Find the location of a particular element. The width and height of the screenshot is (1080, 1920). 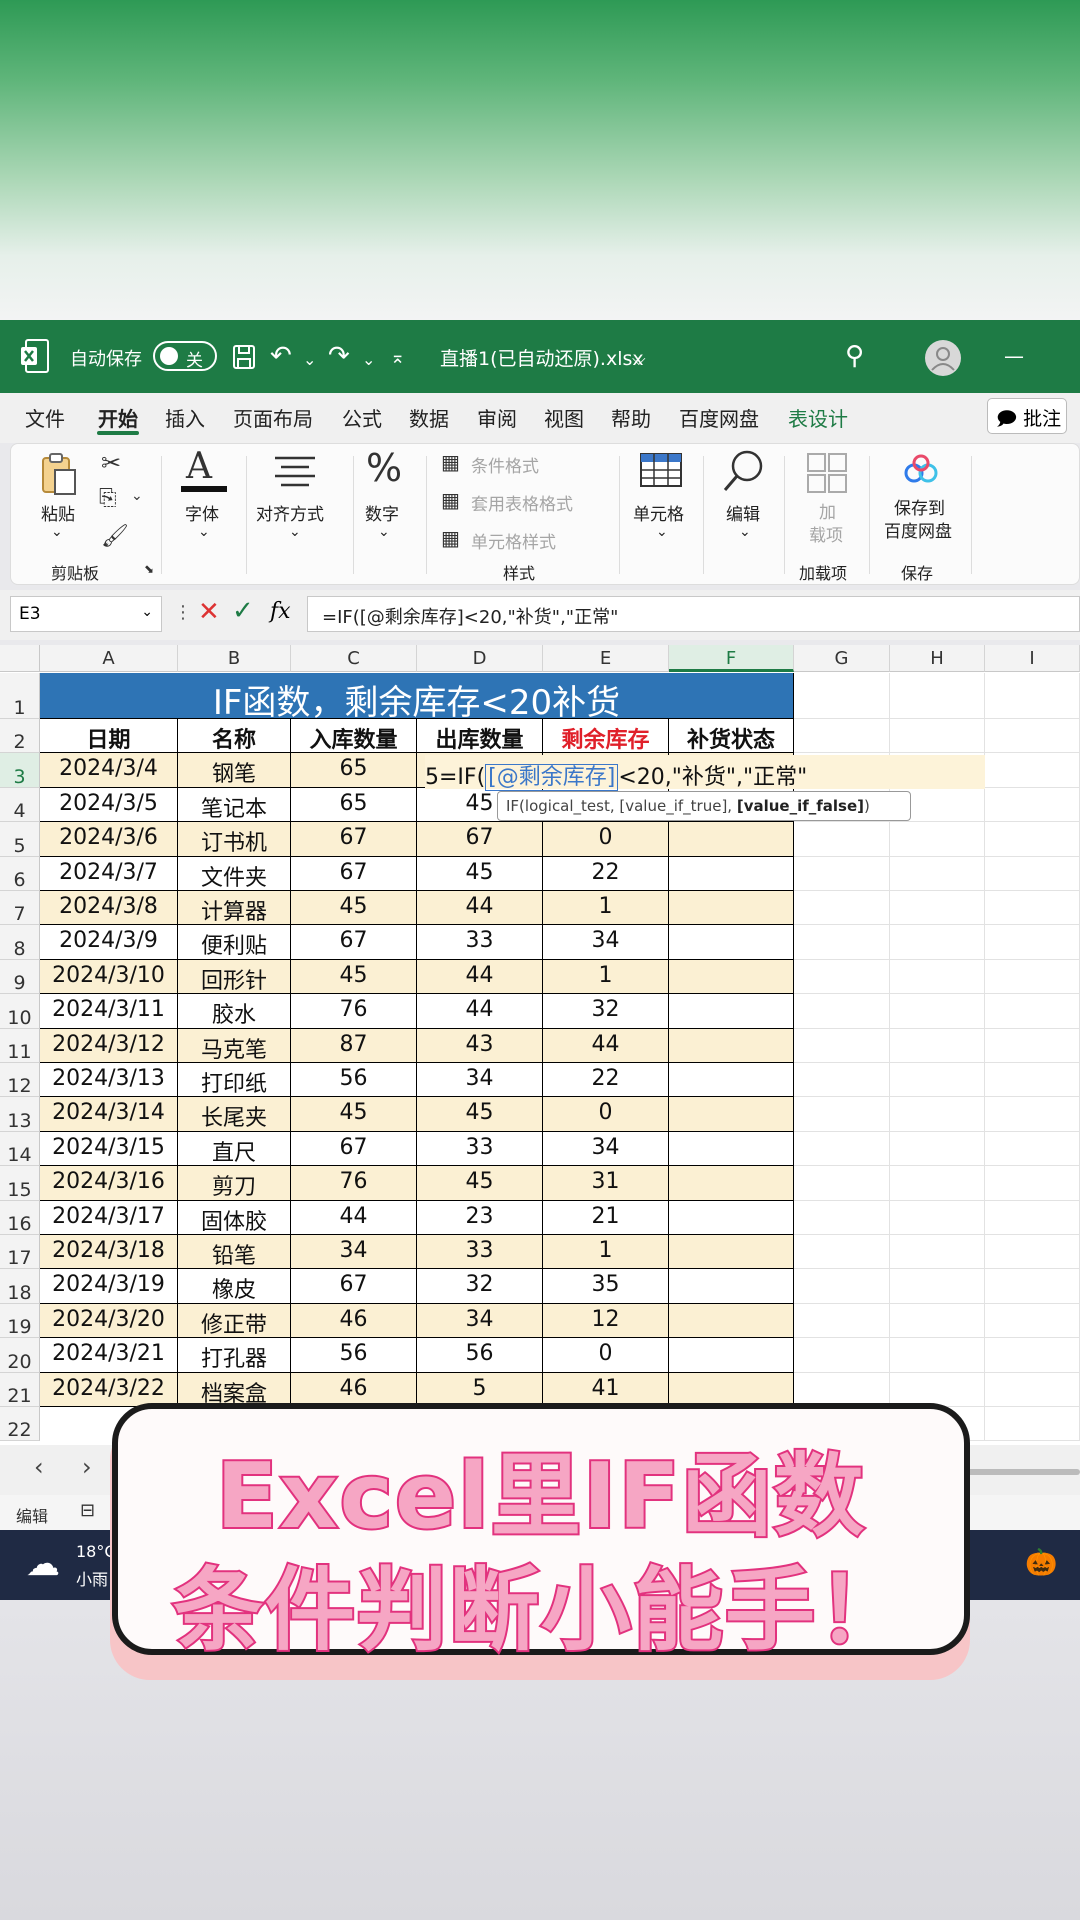

row-header: 10 is located at coordinates (20, 1011).